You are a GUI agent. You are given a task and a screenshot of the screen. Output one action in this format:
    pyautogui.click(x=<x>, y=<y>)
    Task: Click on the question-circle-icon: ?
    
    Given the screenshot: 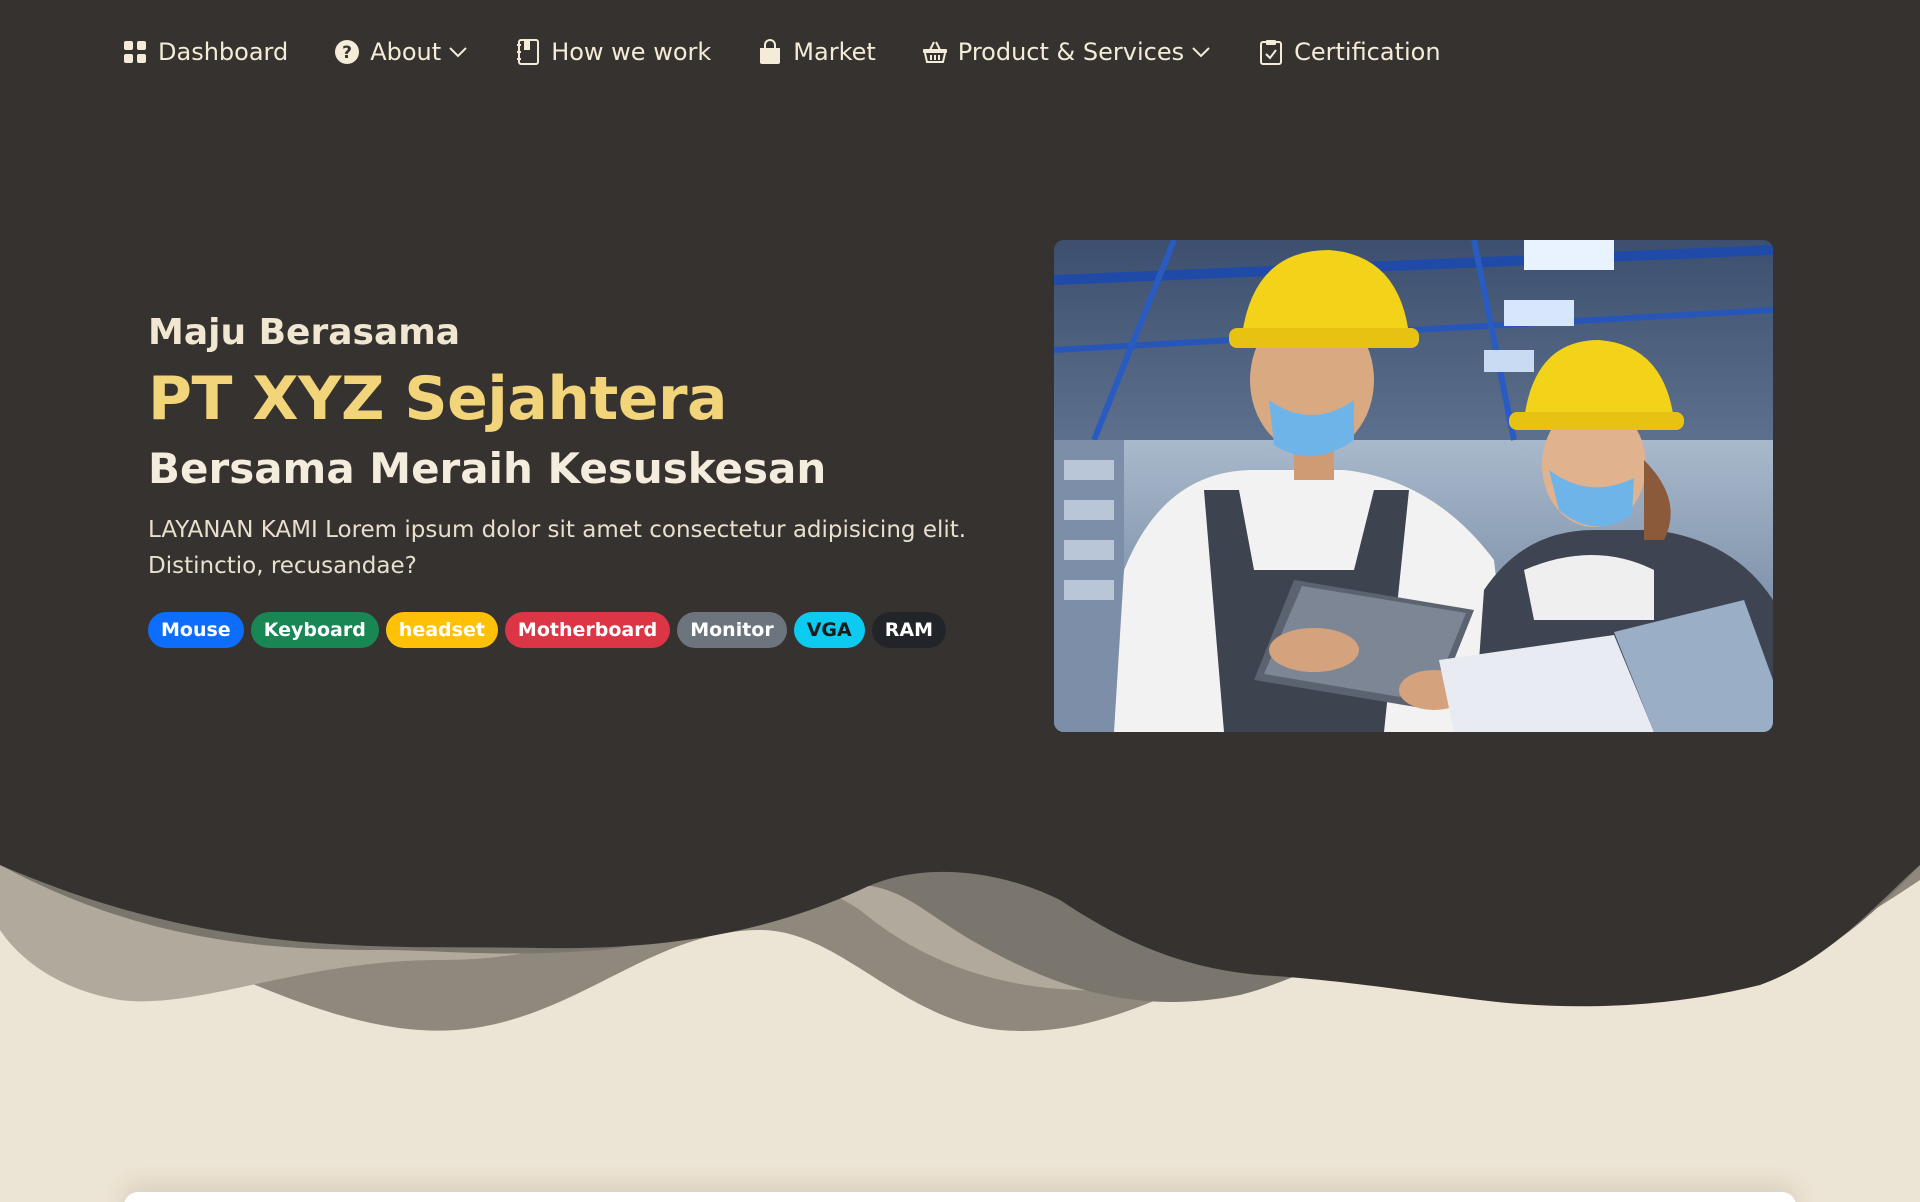 What is the action you would take?
    pyautogui.click(x=347, y=52)
    